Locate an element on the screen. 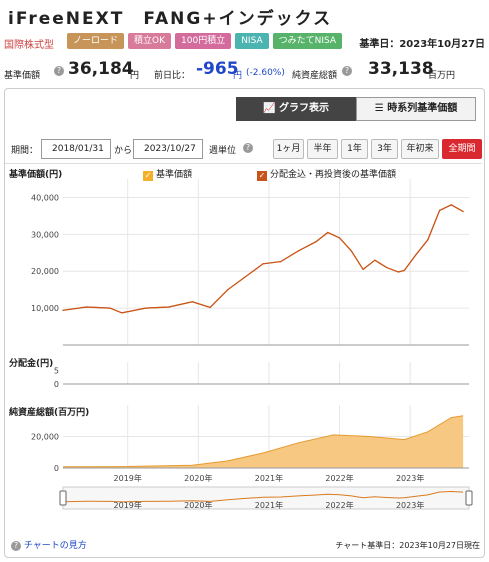 This screenshot has height=562, width=489. change-percent: (-2.60%) is located at coordinates (265, 73).